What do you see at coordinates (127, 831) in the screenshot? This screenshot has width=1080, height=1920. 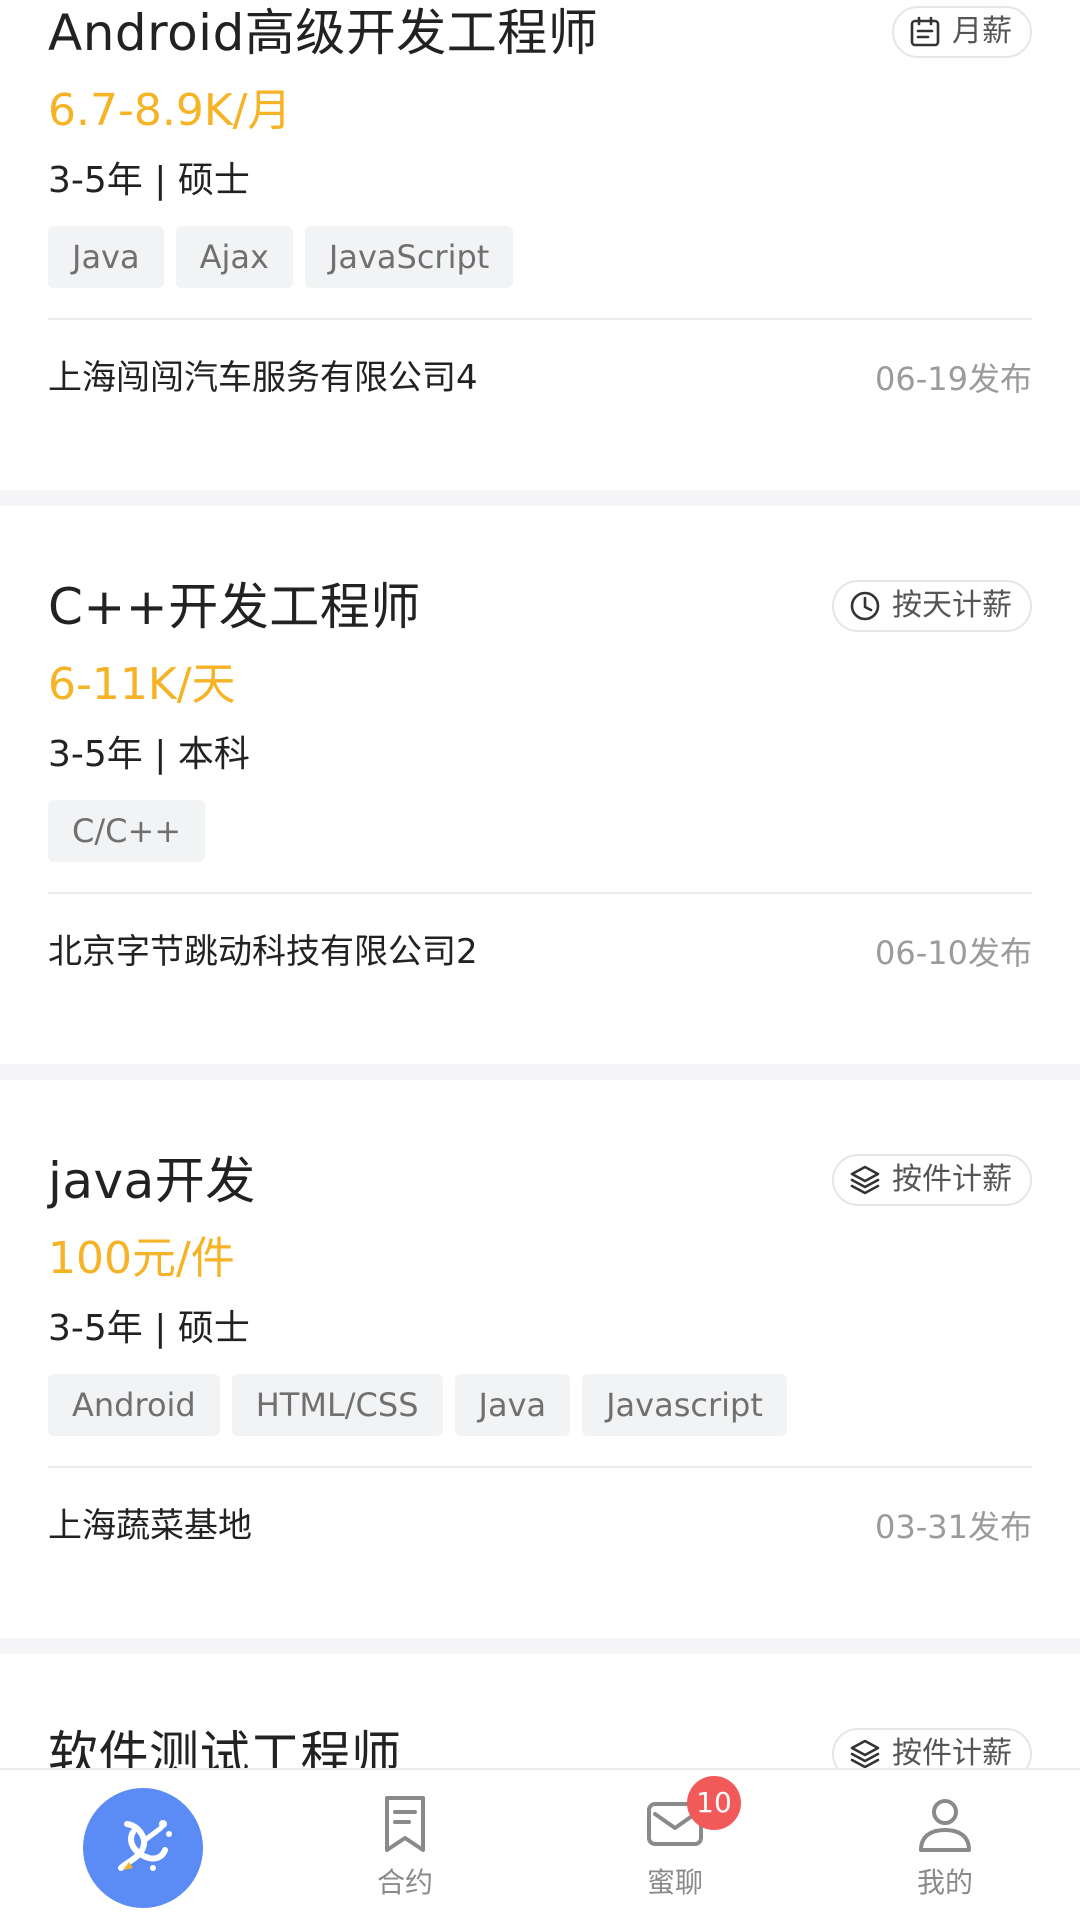 I see `skill-tag: C/C++` at bounding box center [127, 831].